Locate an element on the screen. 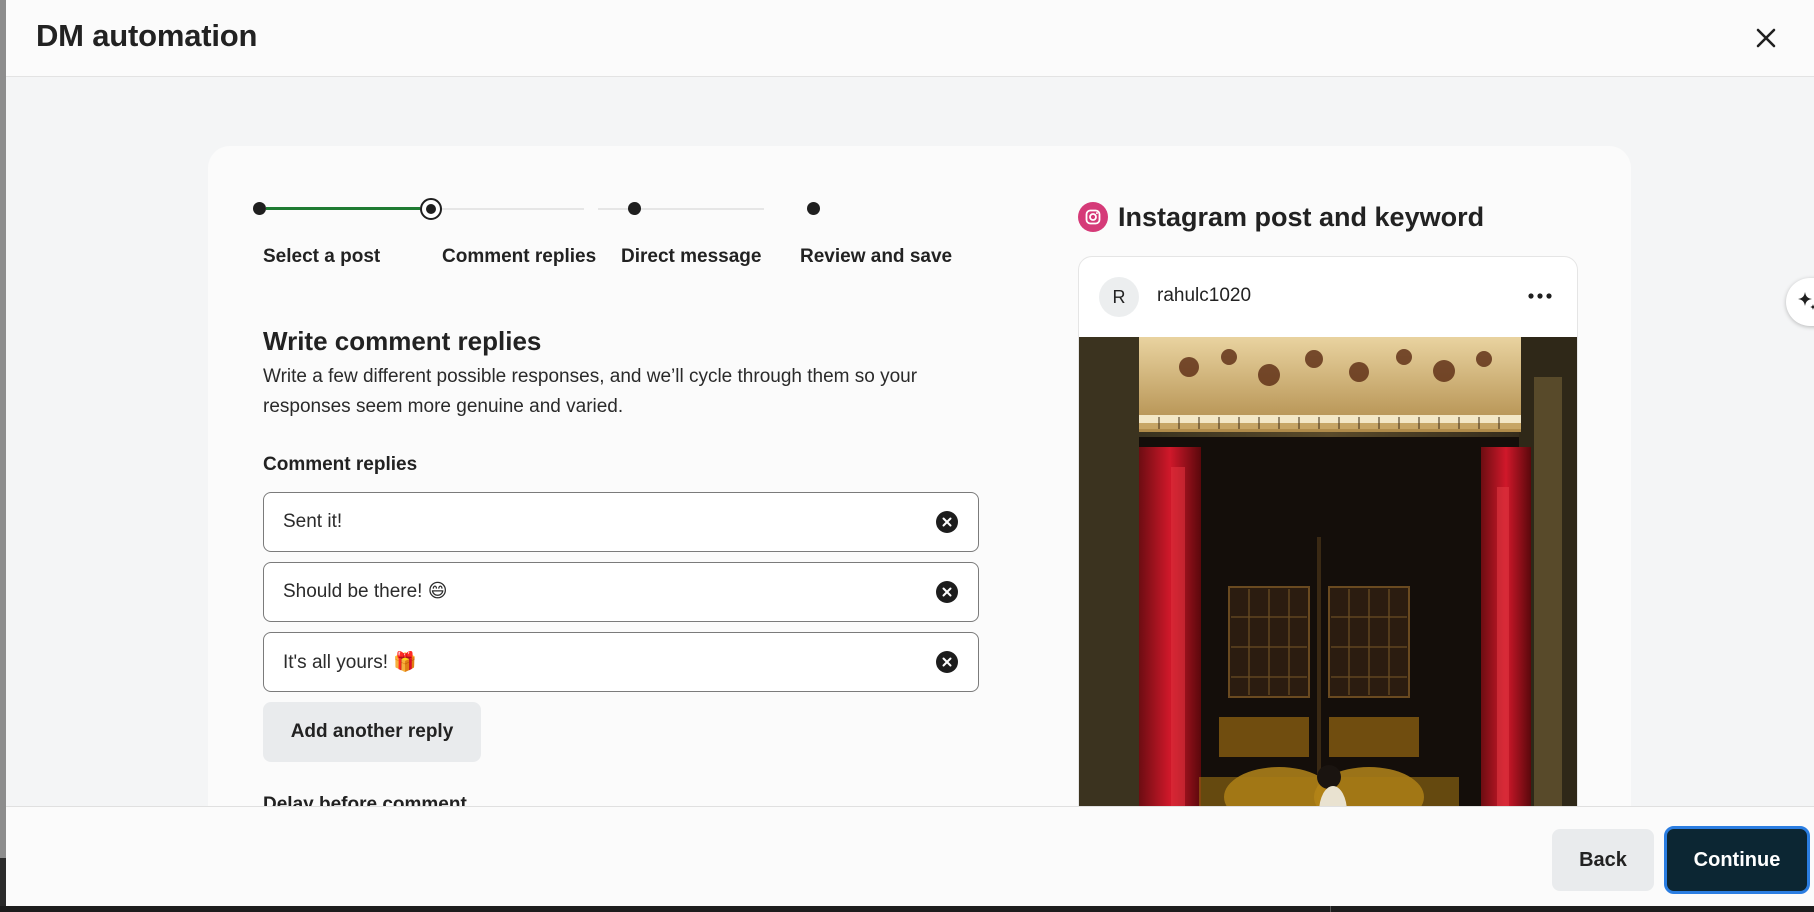 The height and width of the screenshot is (912, 1814). step-label-direct-message: Direct message is located at coordinates (691, 256).